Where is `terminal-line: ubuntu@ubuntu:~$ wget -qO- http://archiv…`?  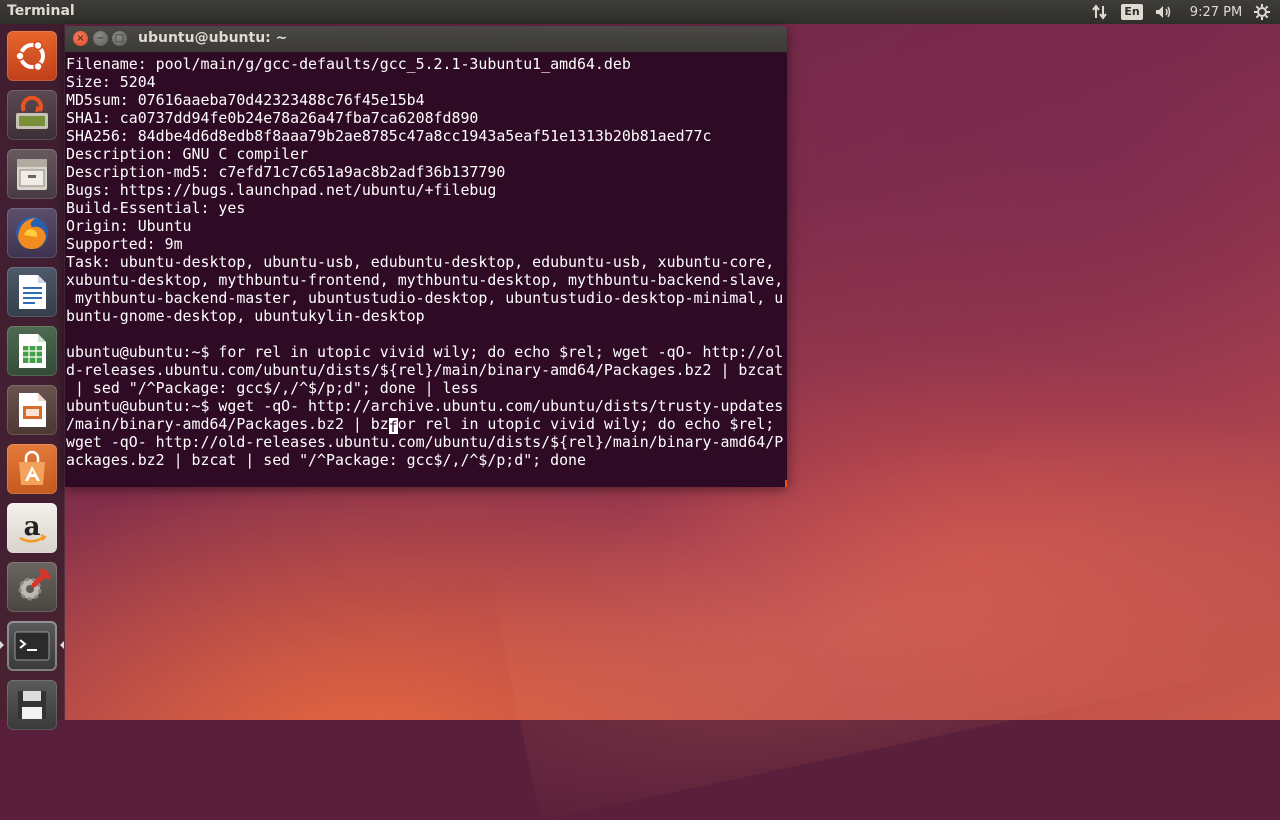 terminal-line: ubuntu@ubuntu:~$ wget -qO- http://archiv… is located at coordinates (425, 406).